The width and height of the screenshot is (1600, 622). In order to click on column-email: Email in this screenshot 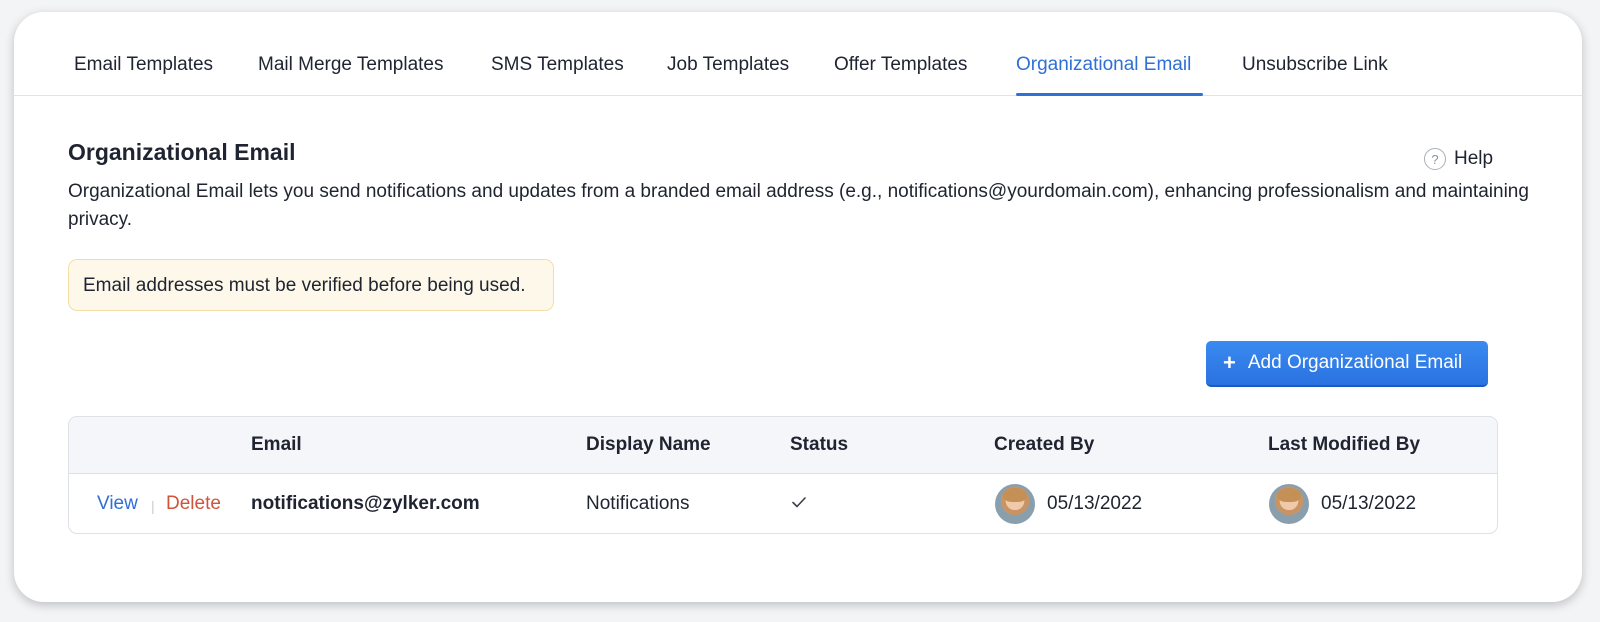, I will do `click(276, 444)`.